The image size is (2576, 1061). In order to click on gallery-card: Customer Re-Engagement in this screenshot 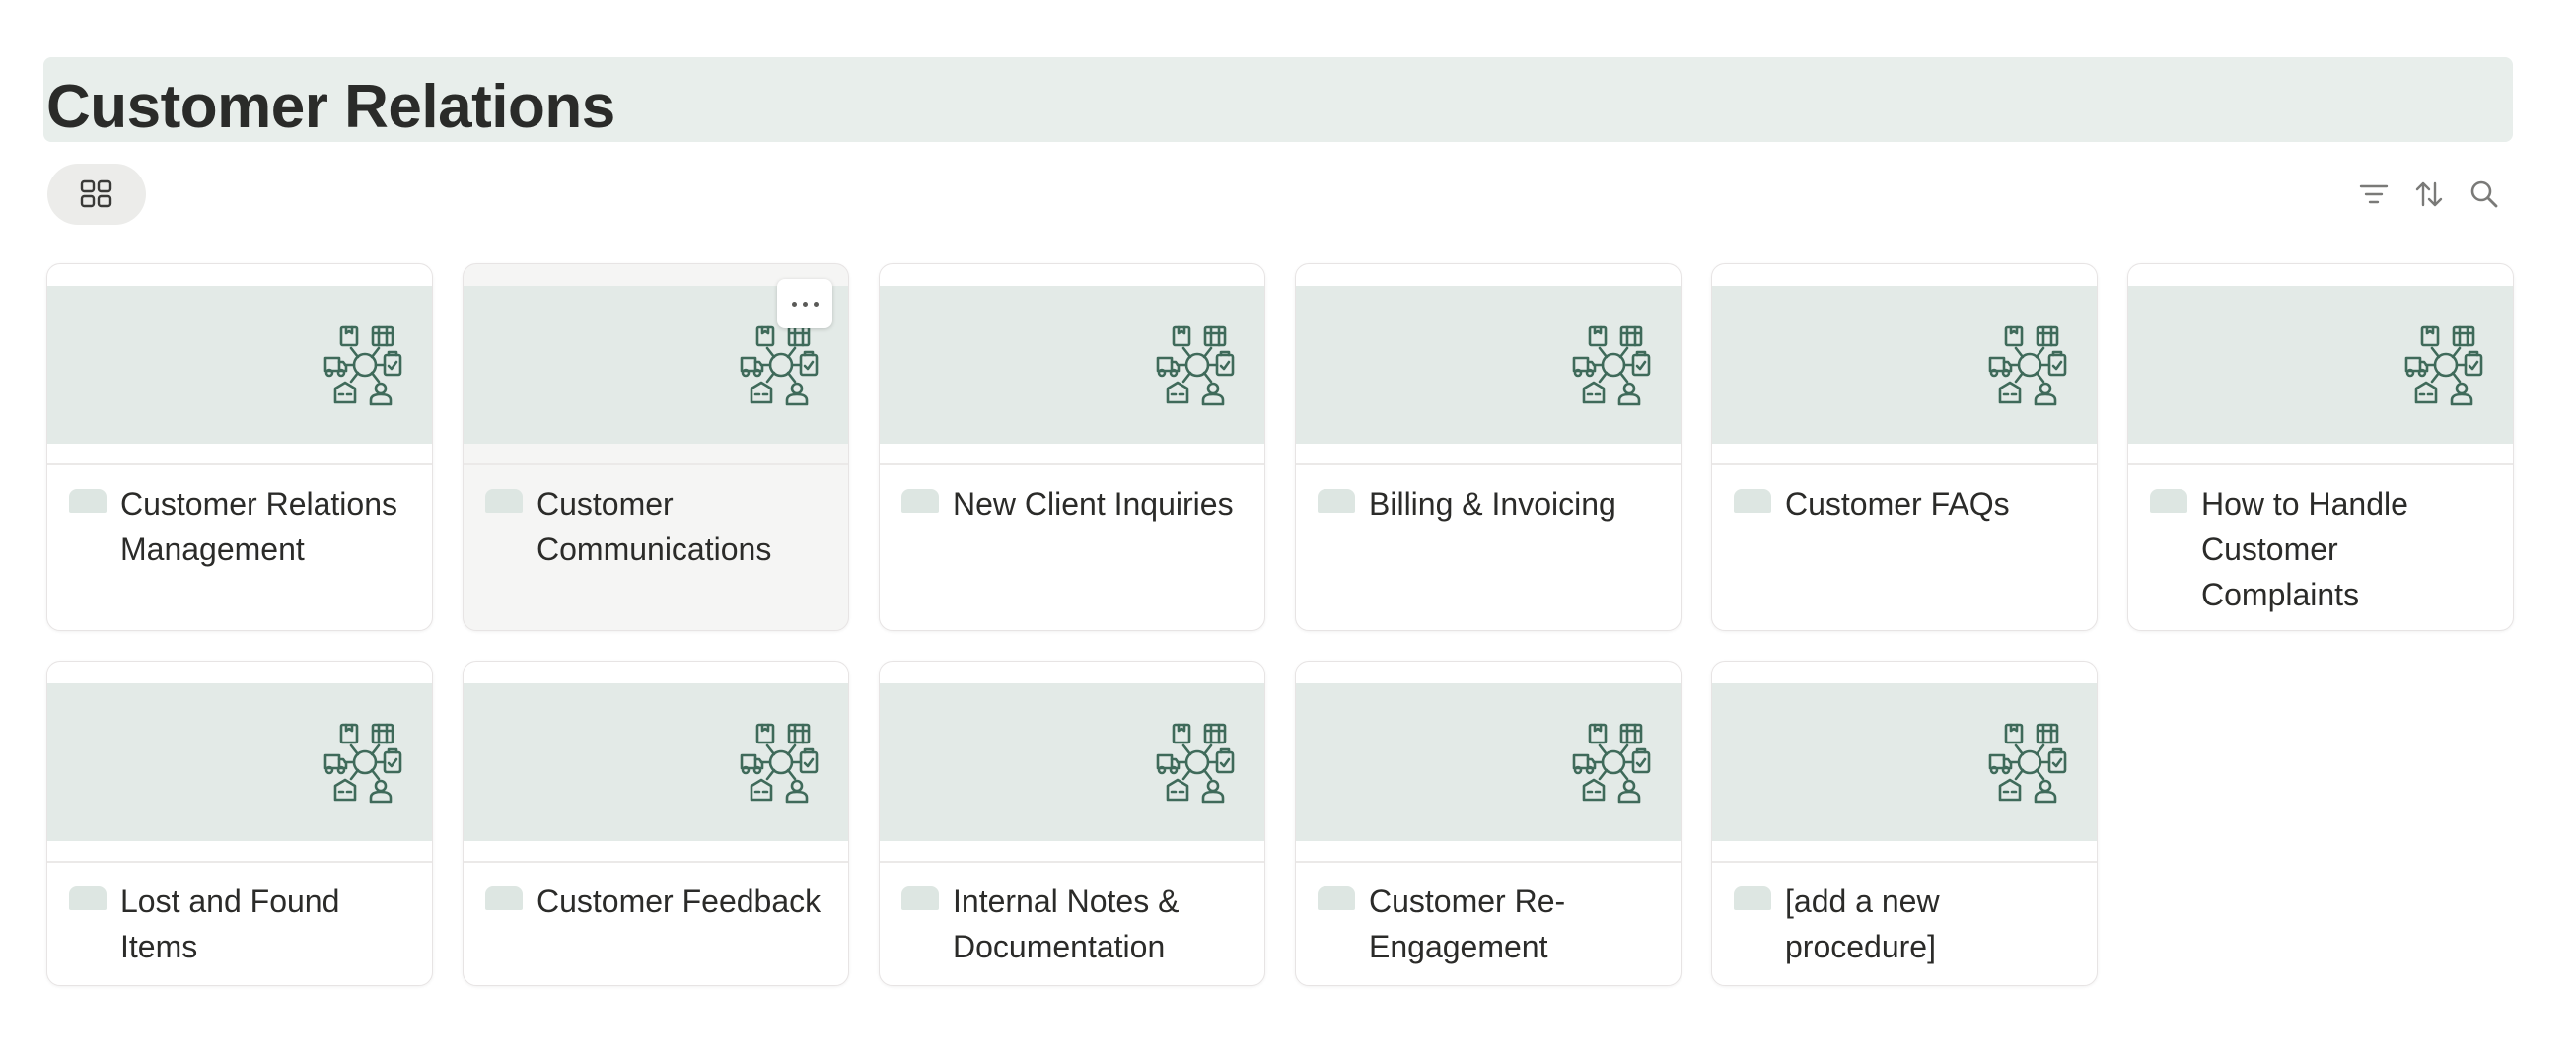, I will do `click(1489, 824)`.